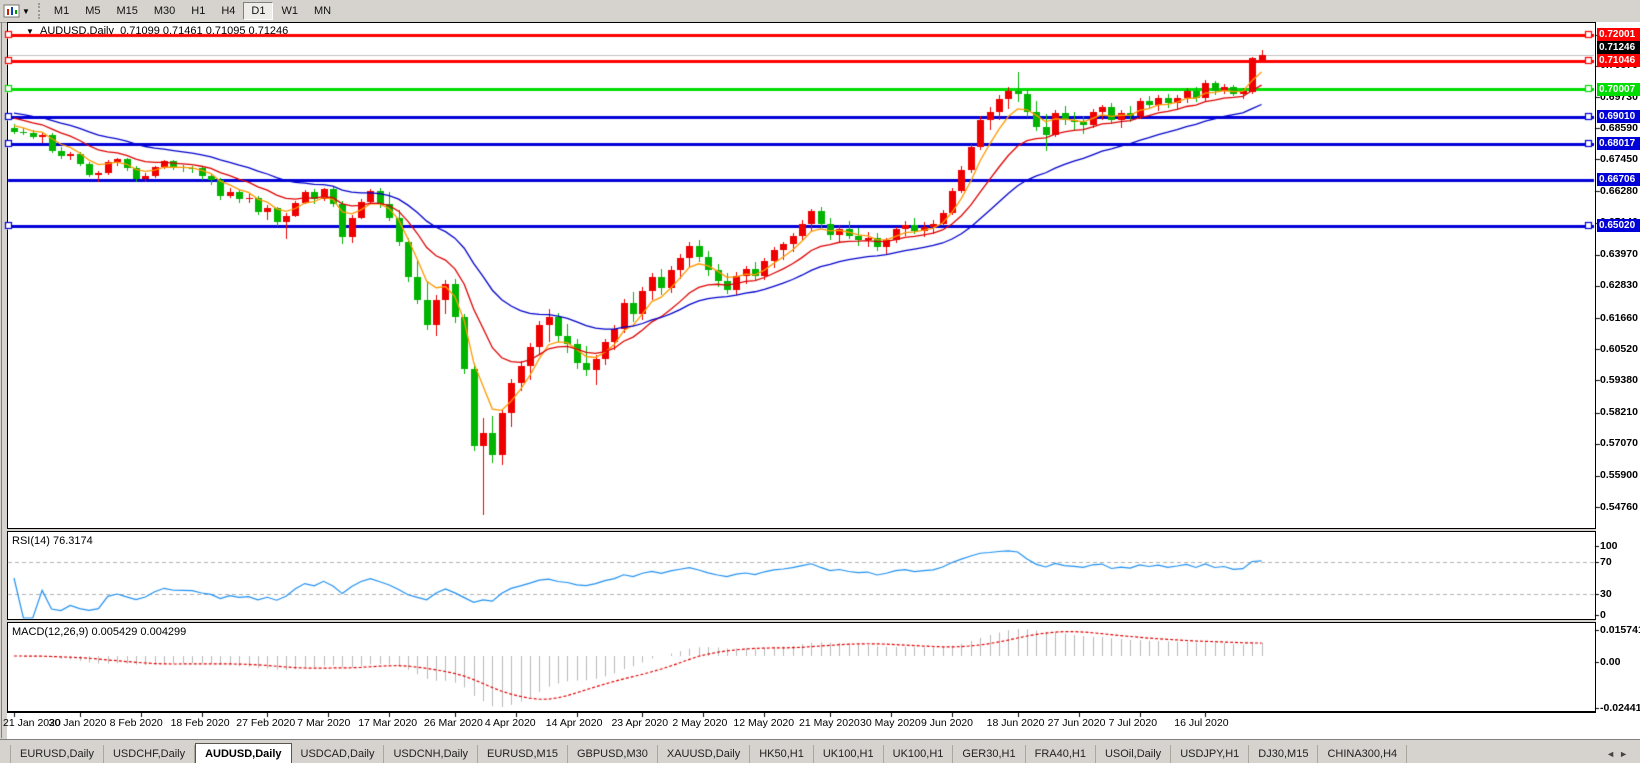 This screenshot has width=1640, height=763. What do you see at coordinates (1619, 254) in the screenshot?
I see `price-tick-0.63970: 0.63970` at bounding box center [1619, 254].